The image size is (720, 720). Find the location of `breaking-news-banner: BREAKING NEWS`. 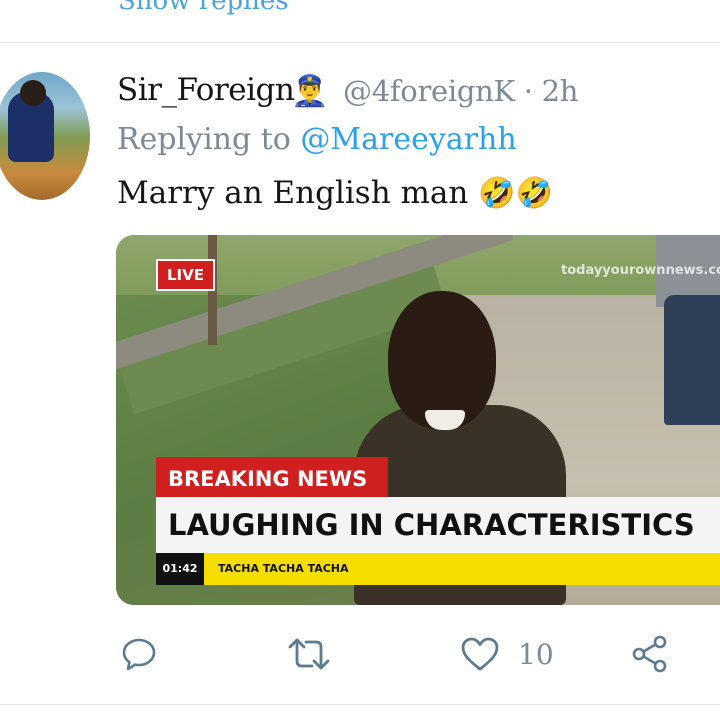

breaking-news-banner: BREAKING NEWS is located at coordinates (272, 479).